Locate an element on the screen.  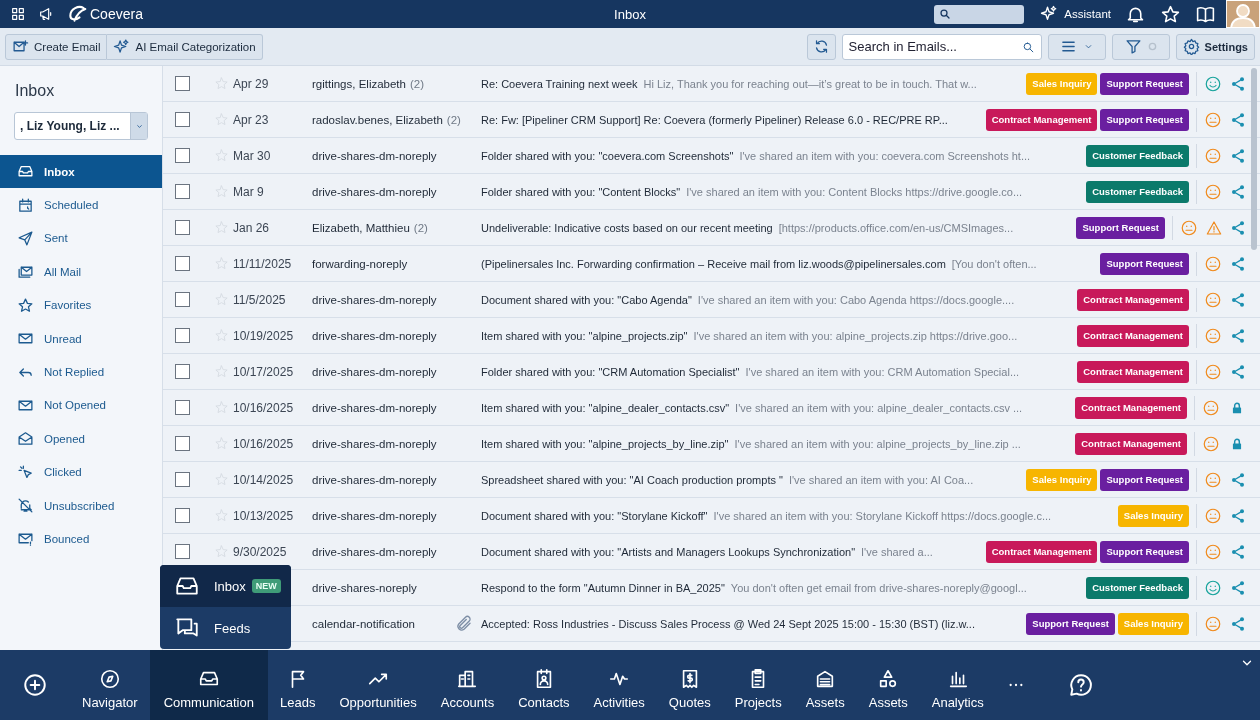
email-subject: Folder shared with you: "Content Blocks" is located at coordinates (581, 191).